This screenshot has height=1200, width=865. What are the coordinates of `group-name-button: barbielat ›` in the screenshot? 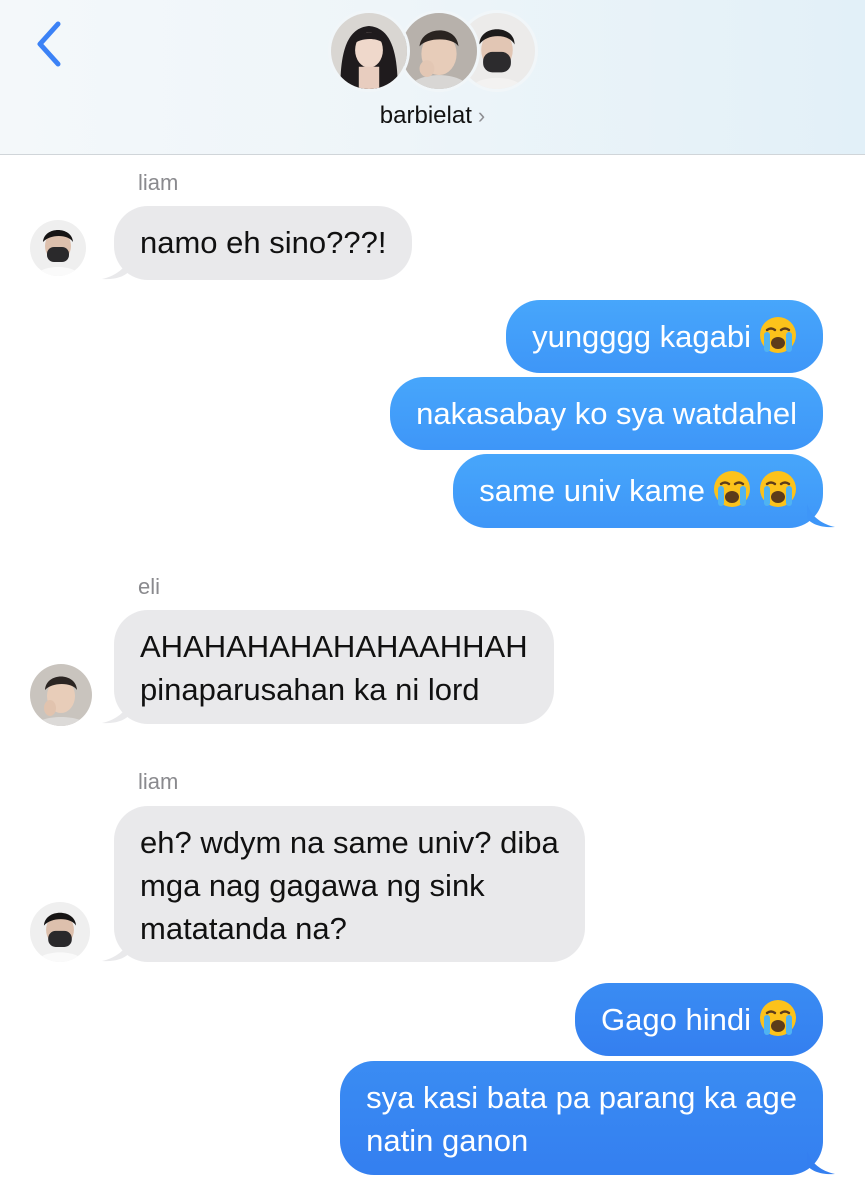 It's located at (432, 116).